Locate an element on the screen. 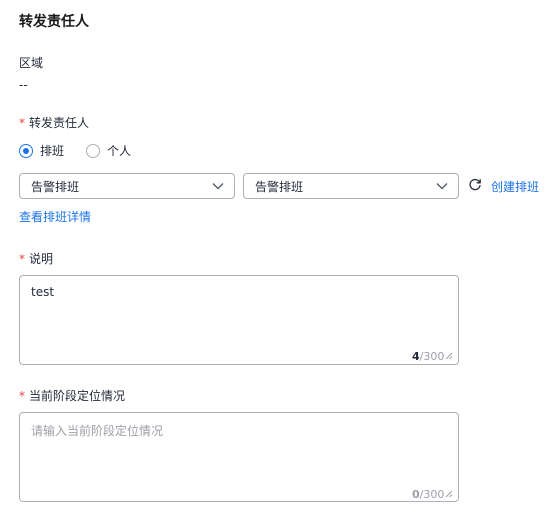 The image size is (547, 507). radio-schedule: 排班 is located at coordinates (41, 150).